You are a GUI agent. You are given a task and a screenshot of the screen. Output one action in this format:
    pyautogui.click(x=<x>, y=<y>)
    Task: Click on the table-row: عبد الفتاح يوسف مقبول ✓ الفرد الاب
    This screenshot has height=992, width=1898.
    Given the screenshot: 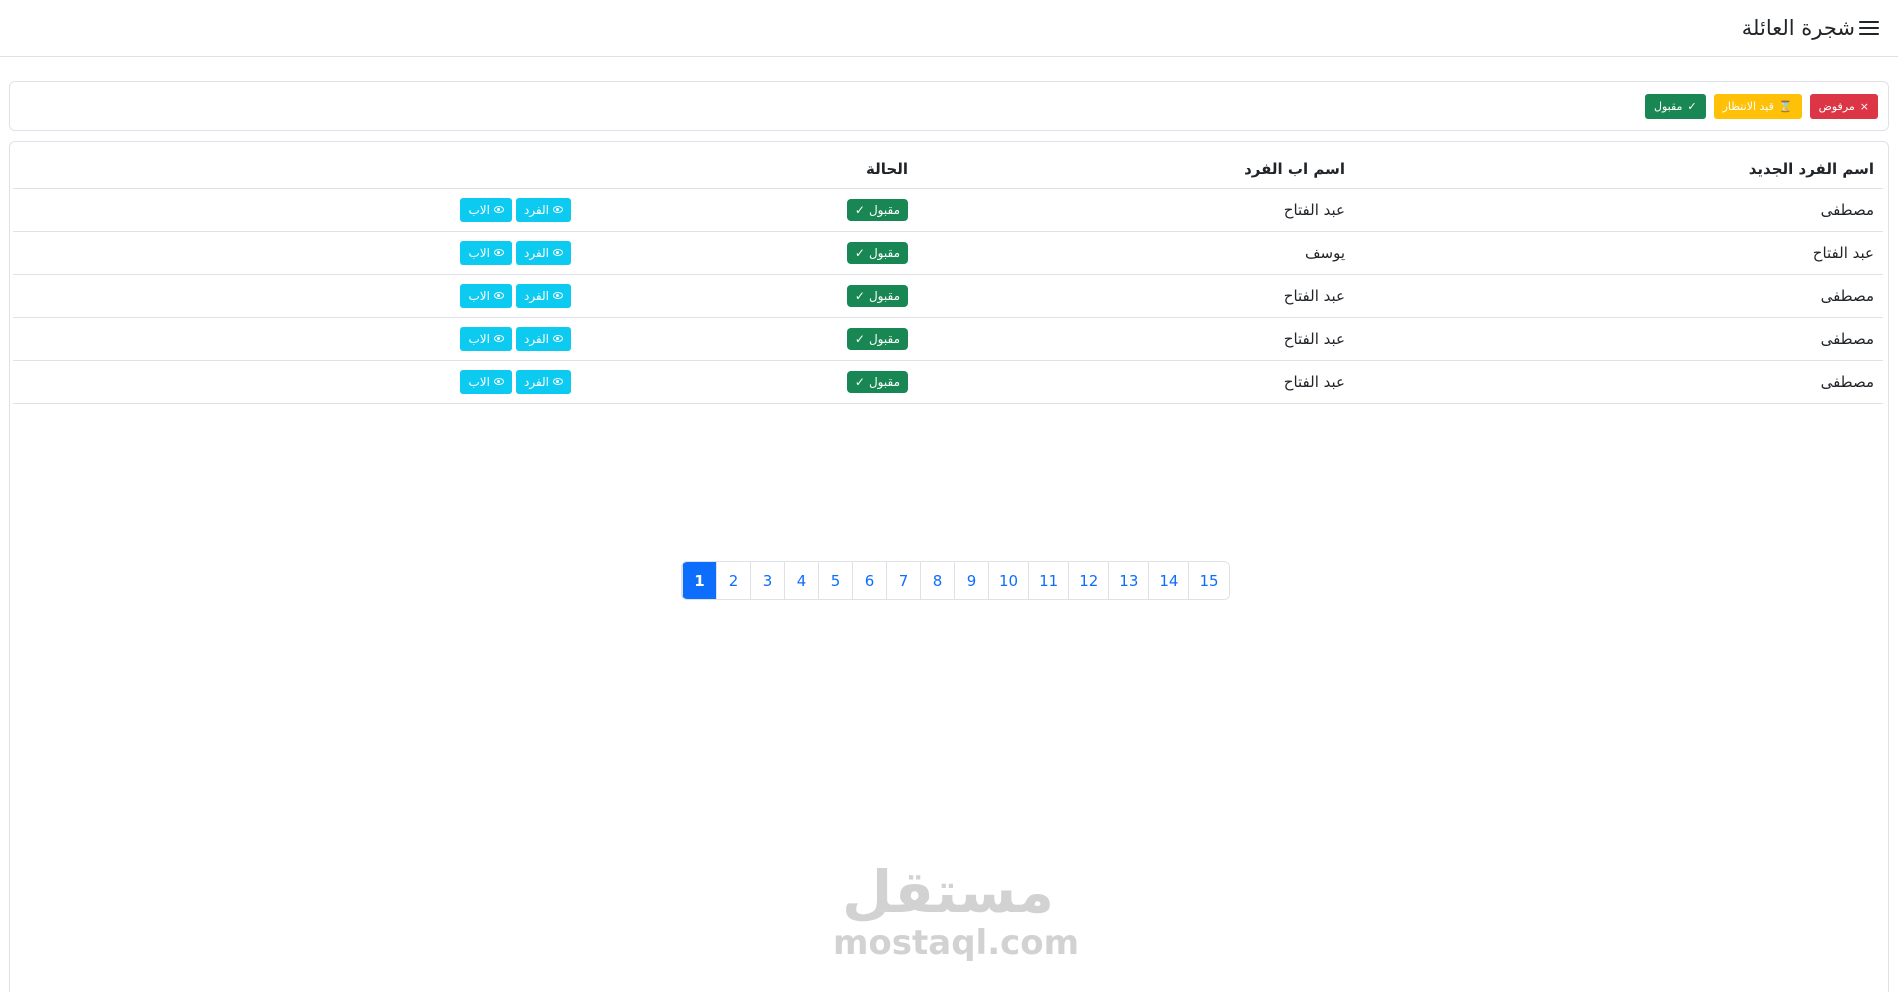 What is the action you would take?
    pyautogui.click(x=948, y=253)
    